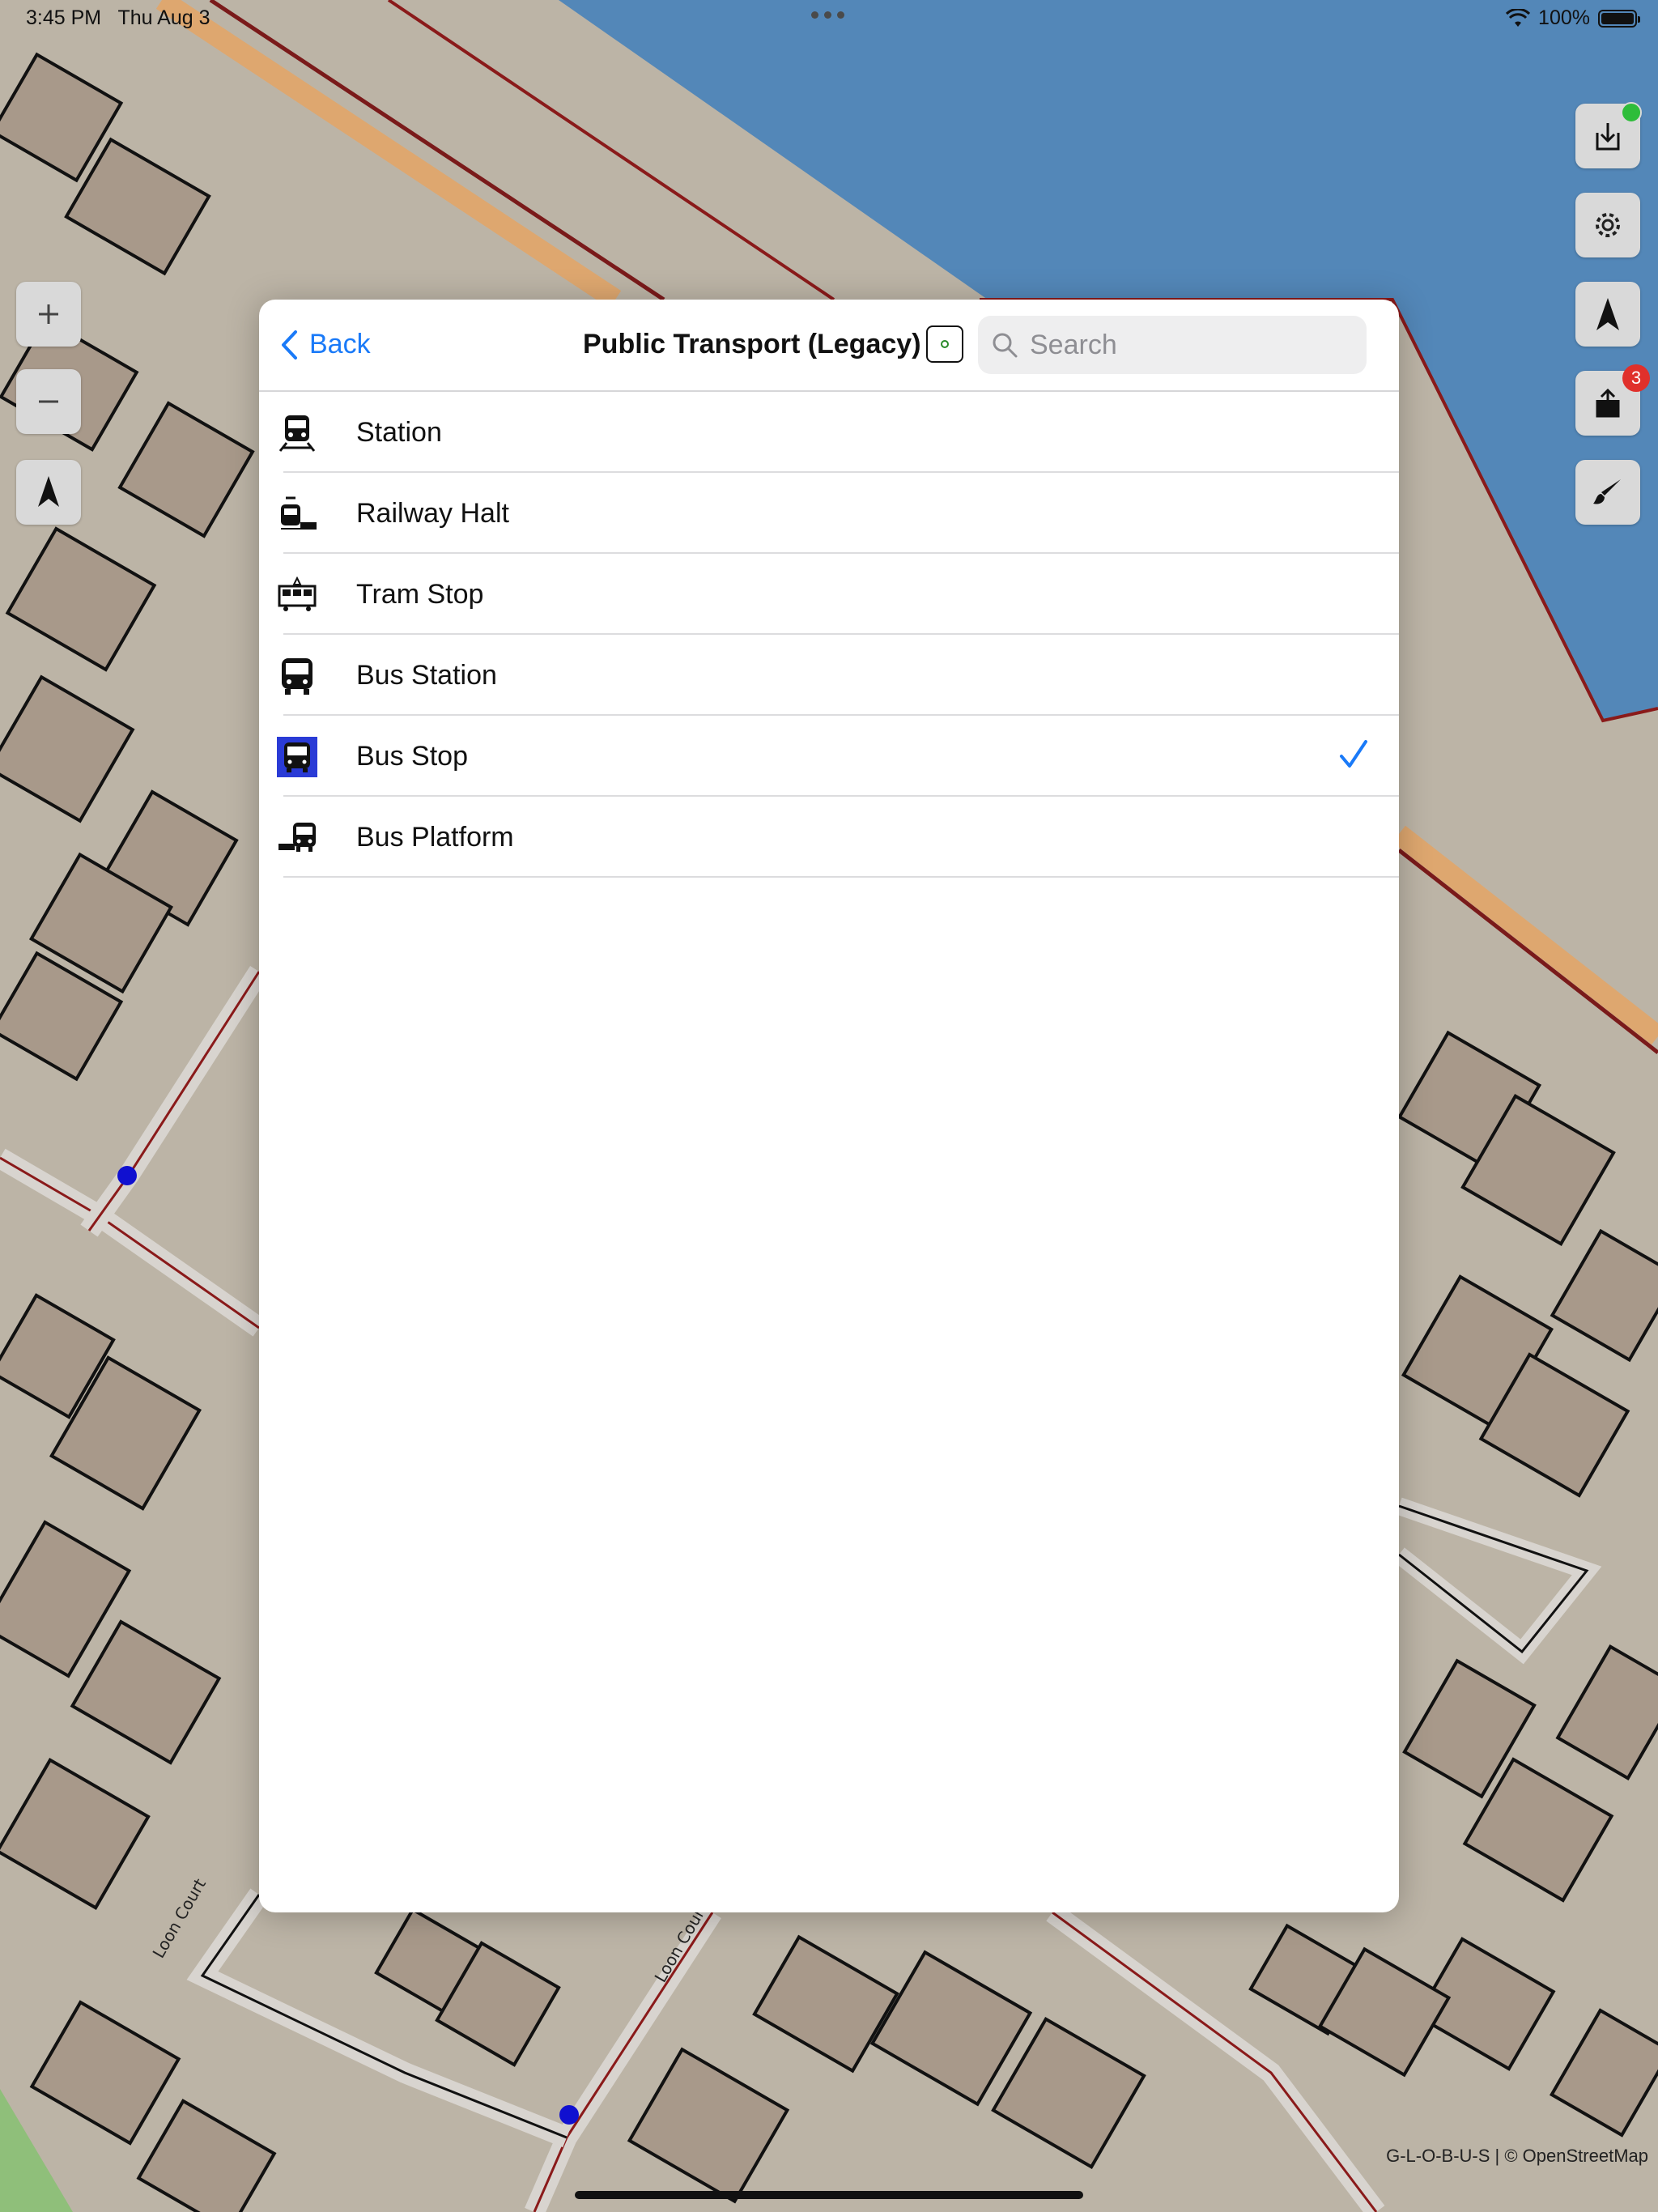  Describe the element at coordinates (1518, 18) in the screenshot. I see `wifi-icon` at that location.